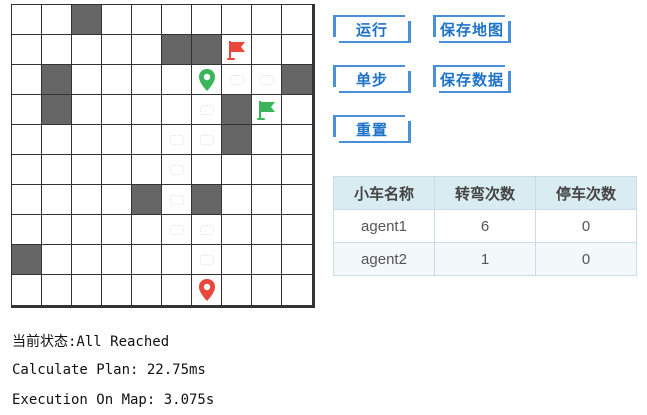 This screenshot has width=647, height=415. Describe the element at coordinates (372, 79) in the screenshot. I see `step-button: 单步` at that location.